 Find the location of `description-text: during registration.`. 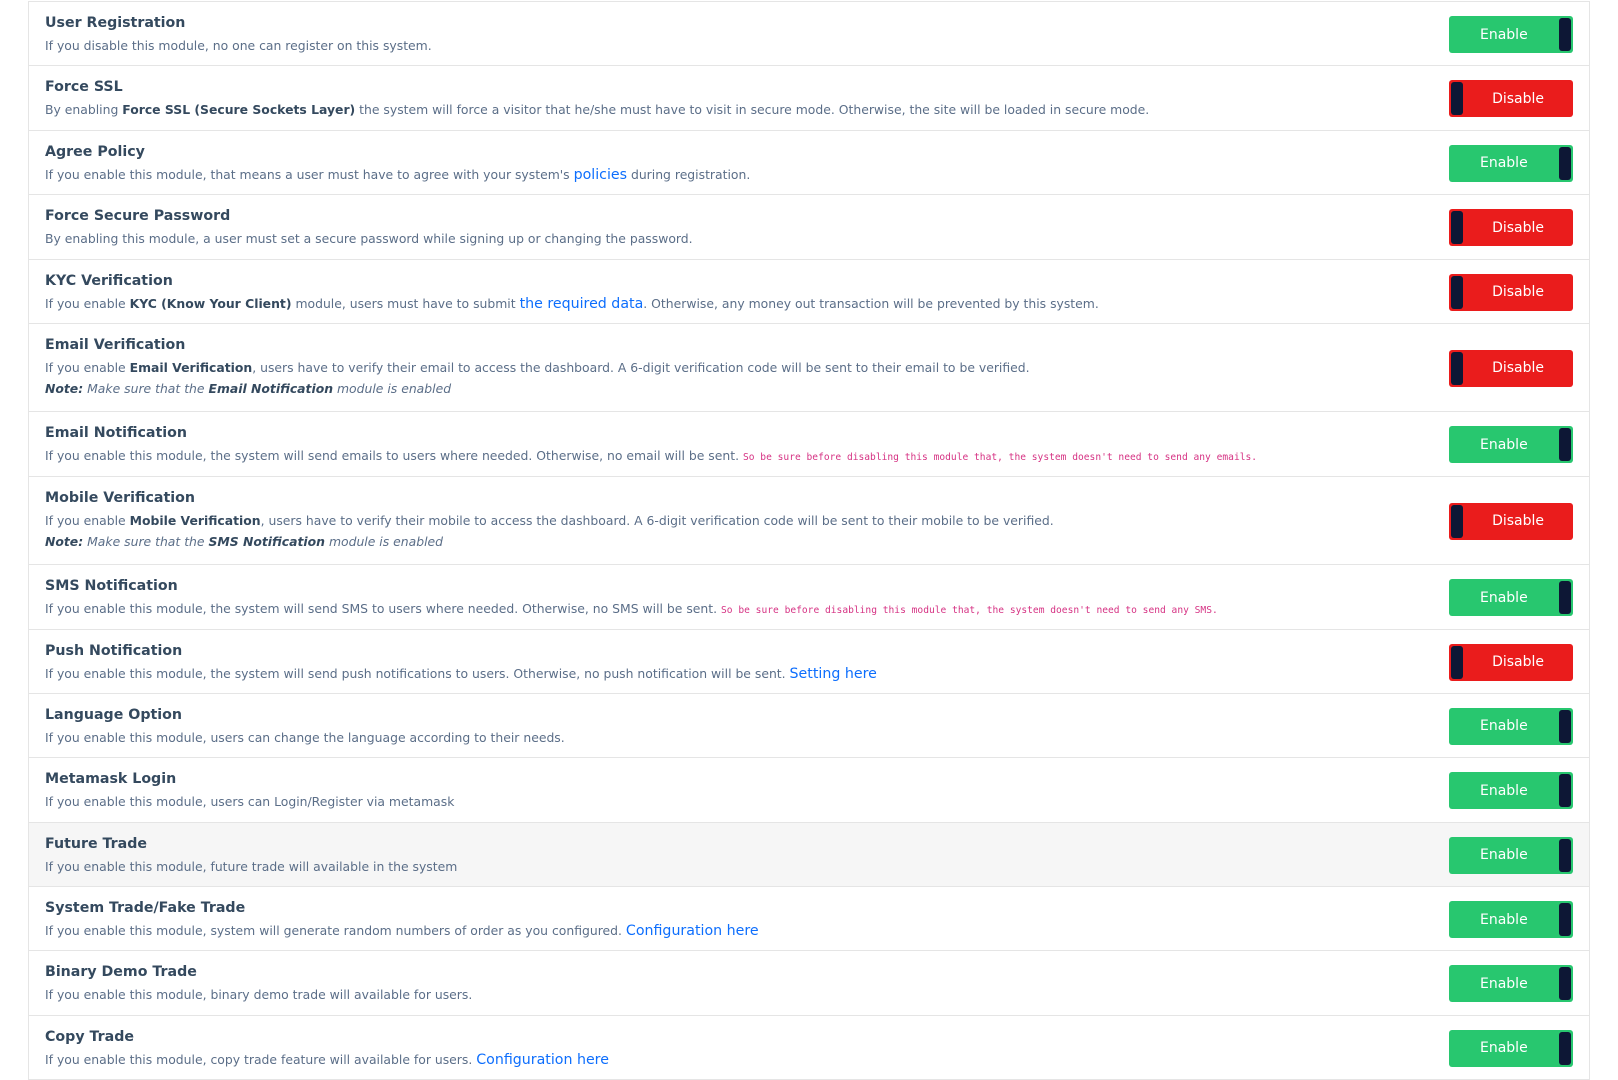

description-text: during registration. is located at coordinates (689, 174).